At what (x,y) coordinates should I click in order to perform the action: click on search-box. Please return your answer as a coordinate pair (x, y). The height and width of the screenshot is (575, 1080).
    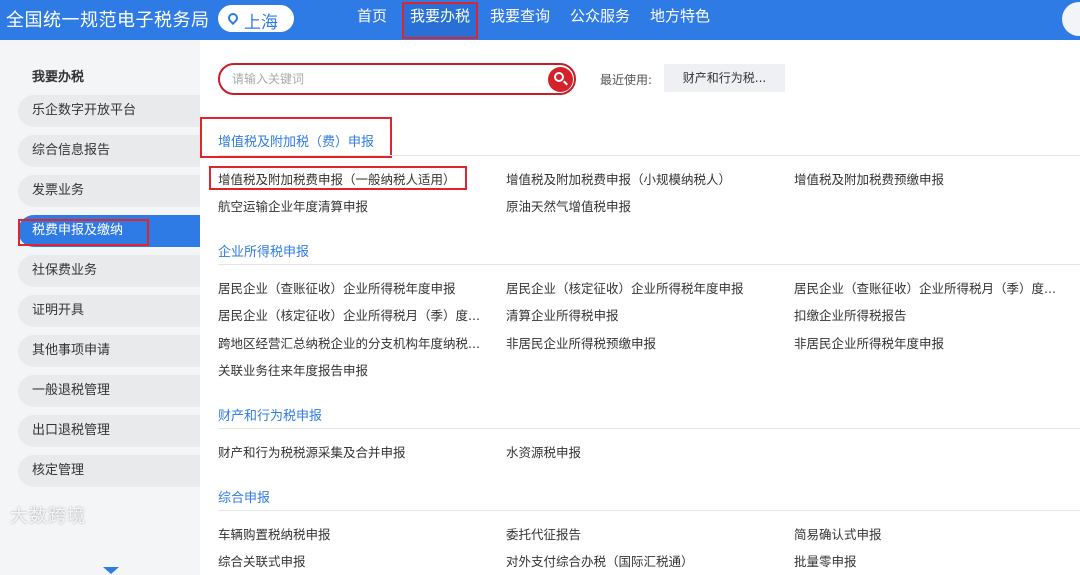
    Looking at the image, I should click on (397, 79).